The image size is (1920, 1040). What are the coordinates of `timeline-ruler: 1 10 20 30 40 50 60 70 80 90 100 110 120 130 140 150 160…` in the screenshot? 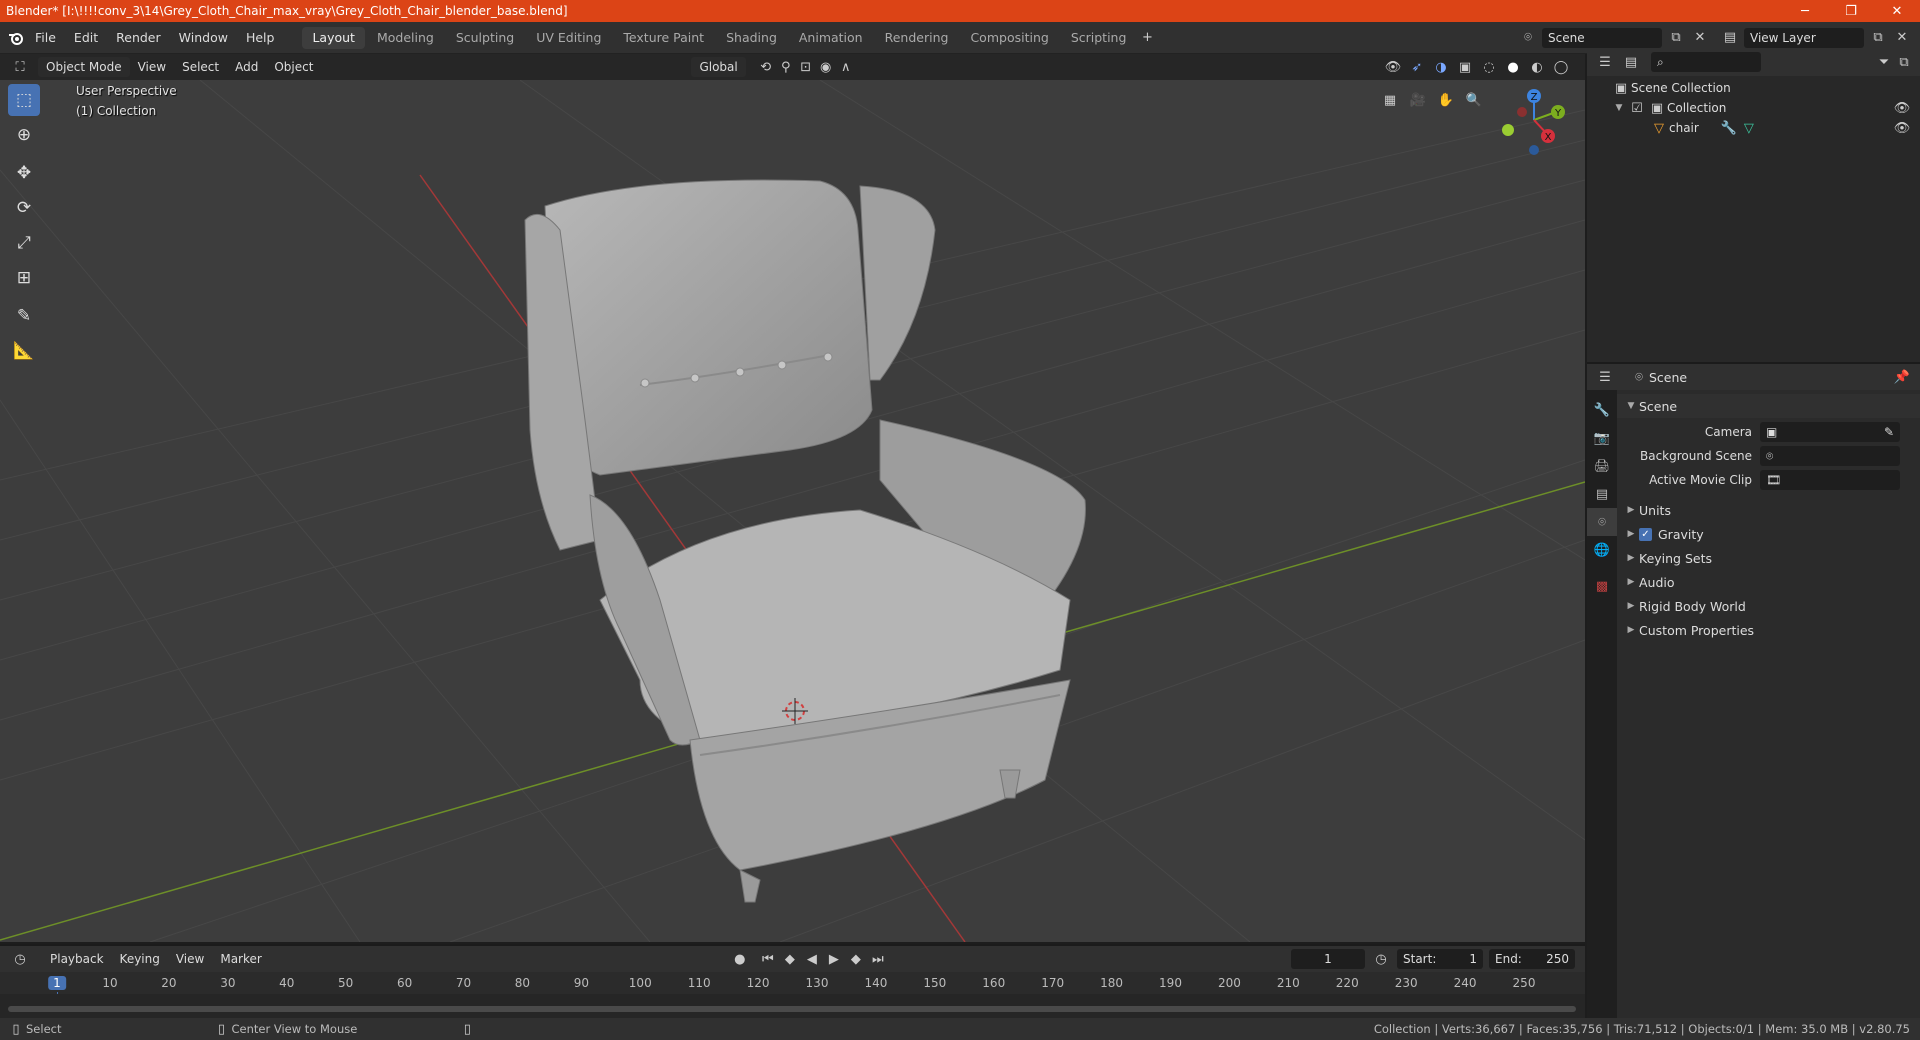 It's located at (792, 995).